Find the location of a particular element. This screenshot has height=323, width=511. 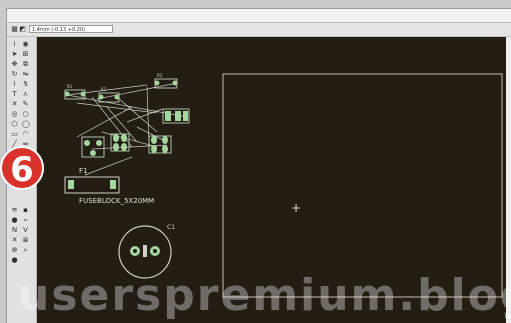

delete-icon: ✕ is located at coordinates (14, 104).